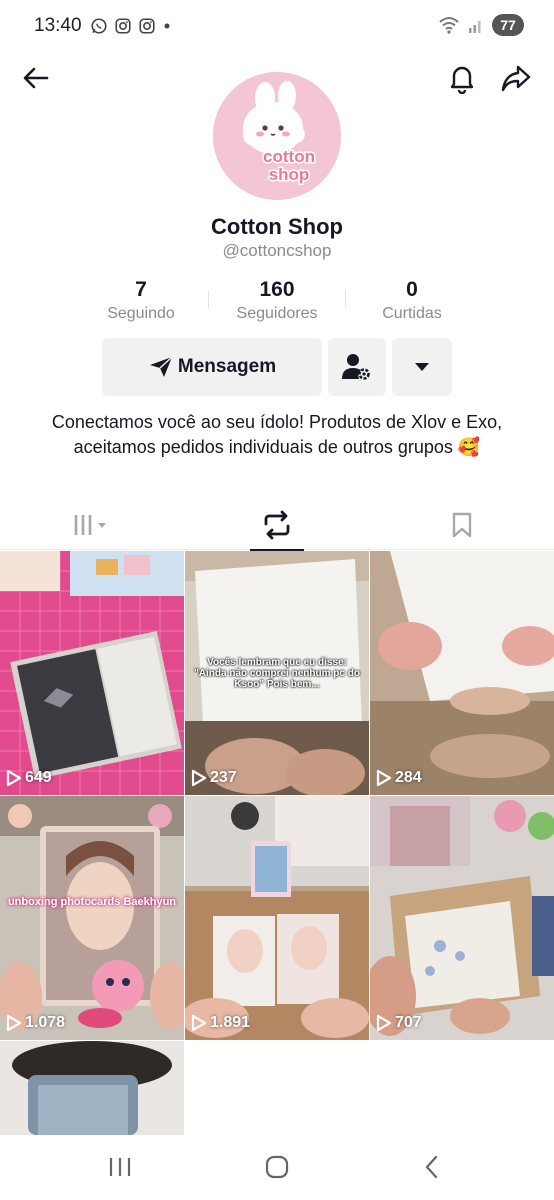 The height and width of the screenshot is (1200, 554). I want to click on profile-tabs, so click(277, 525).